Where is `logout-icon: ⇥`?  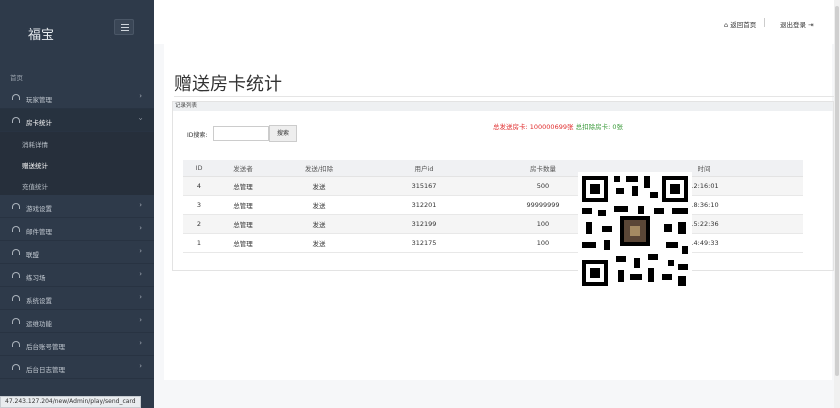
logout-icon: ⇥ is located at coordinates (811, 25).